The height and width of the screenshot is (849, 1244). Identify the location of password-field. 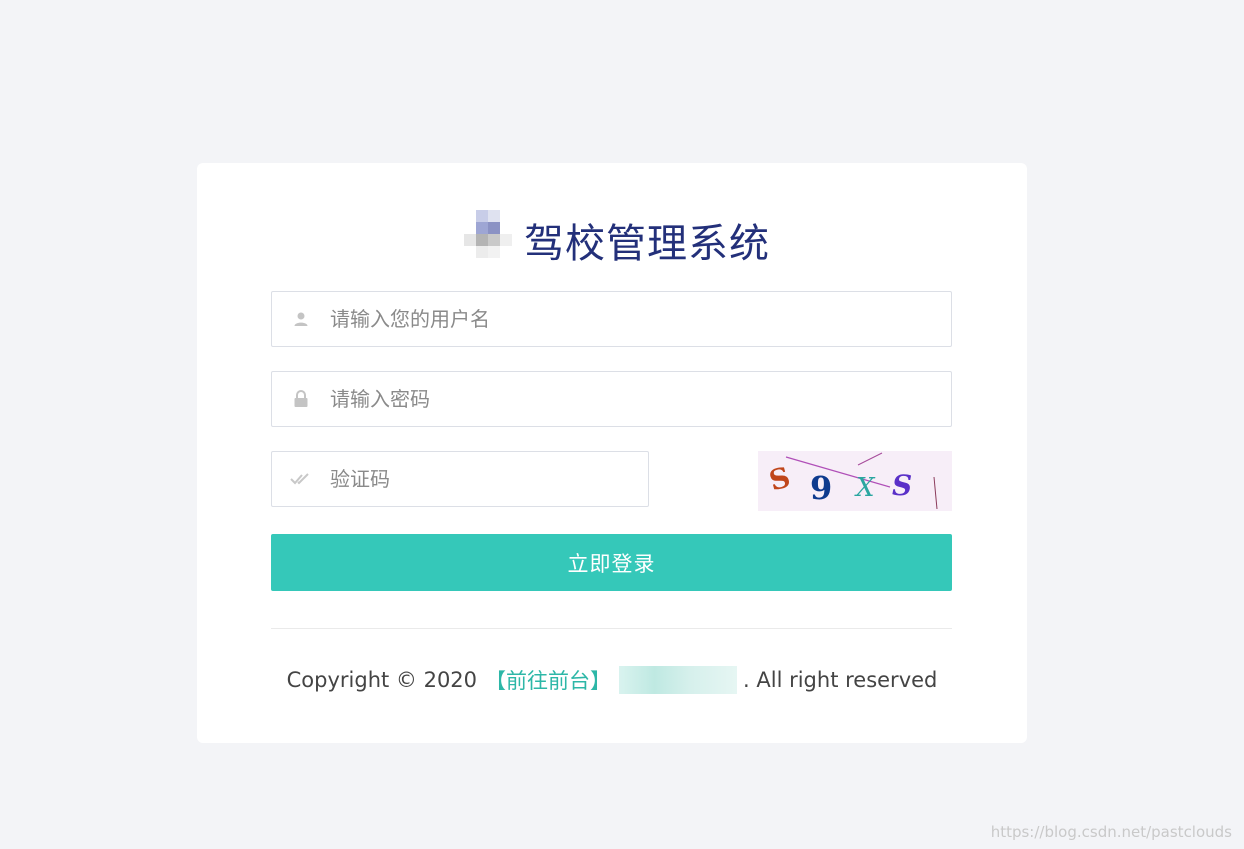
(611, 399).